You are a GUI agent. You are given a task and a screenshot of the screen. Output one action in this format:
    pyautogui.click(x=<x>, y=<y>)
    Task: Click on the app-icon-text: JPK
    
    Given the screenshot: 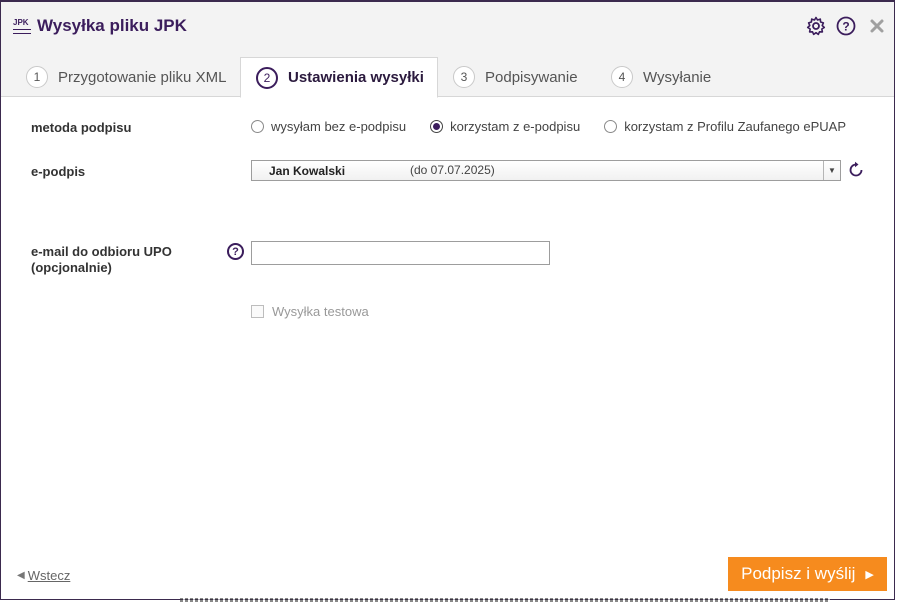 What is the action you would take?
    pyautogui.click(x=21, y=22)
    